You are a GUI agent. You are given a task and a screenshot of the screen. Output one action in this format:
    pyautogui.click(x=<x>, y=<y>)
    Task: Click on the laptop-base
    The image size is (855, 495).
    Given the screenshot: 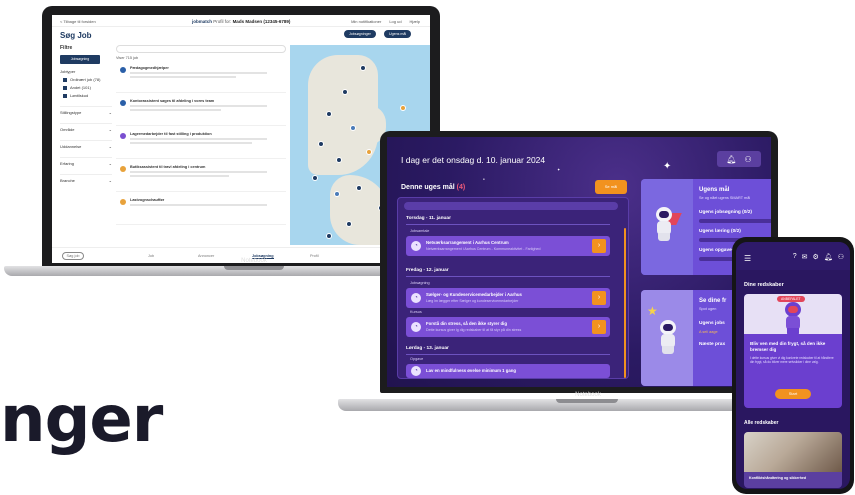 What is the action you would take?
    pyautogui.click(x=543, y=405)
    